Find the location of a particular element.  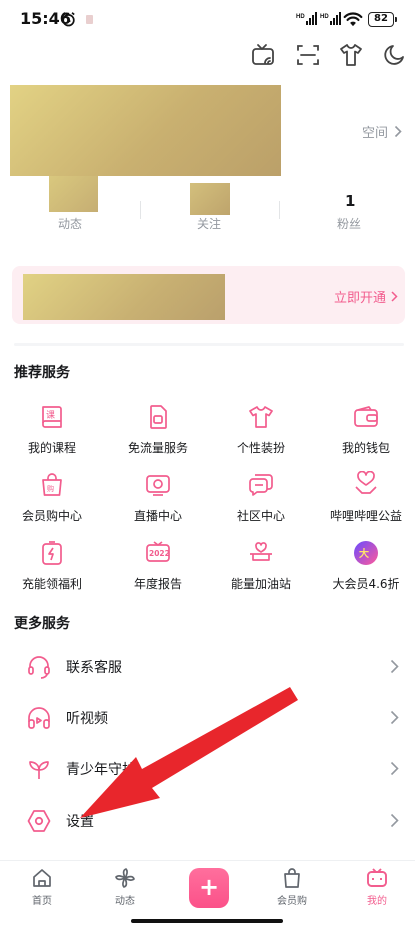

gear-icon is located at coordinates (39, 821).